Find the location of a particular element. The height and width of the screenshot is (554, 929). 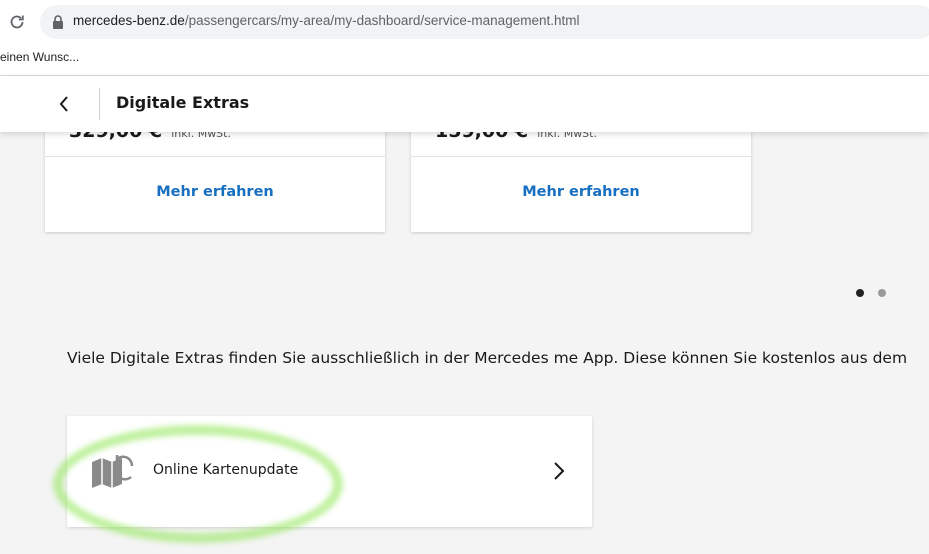

reload-icon is located at coordinates (17, 22).